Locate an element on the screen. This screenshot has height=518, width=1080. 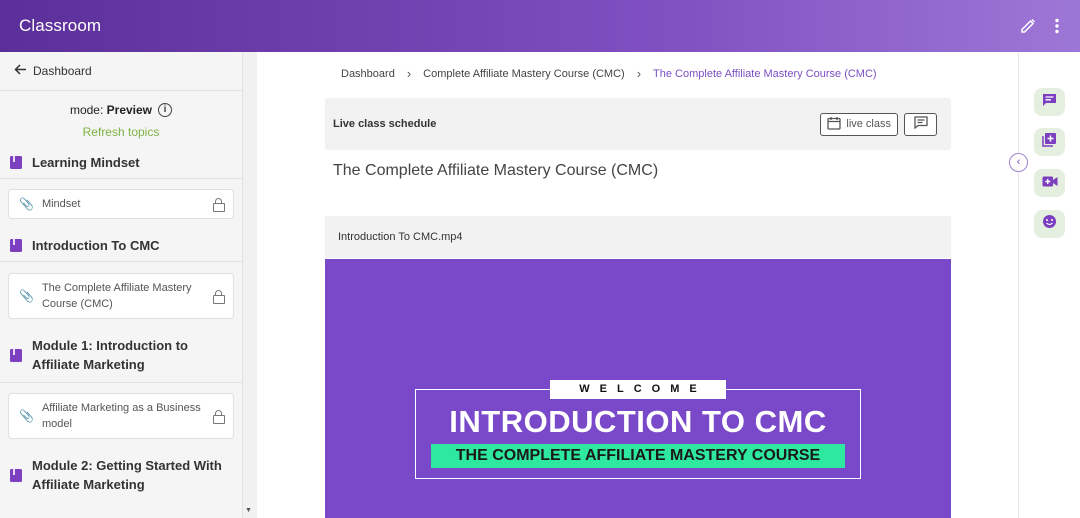
video-call-button is located at coordinates (1049, 183).